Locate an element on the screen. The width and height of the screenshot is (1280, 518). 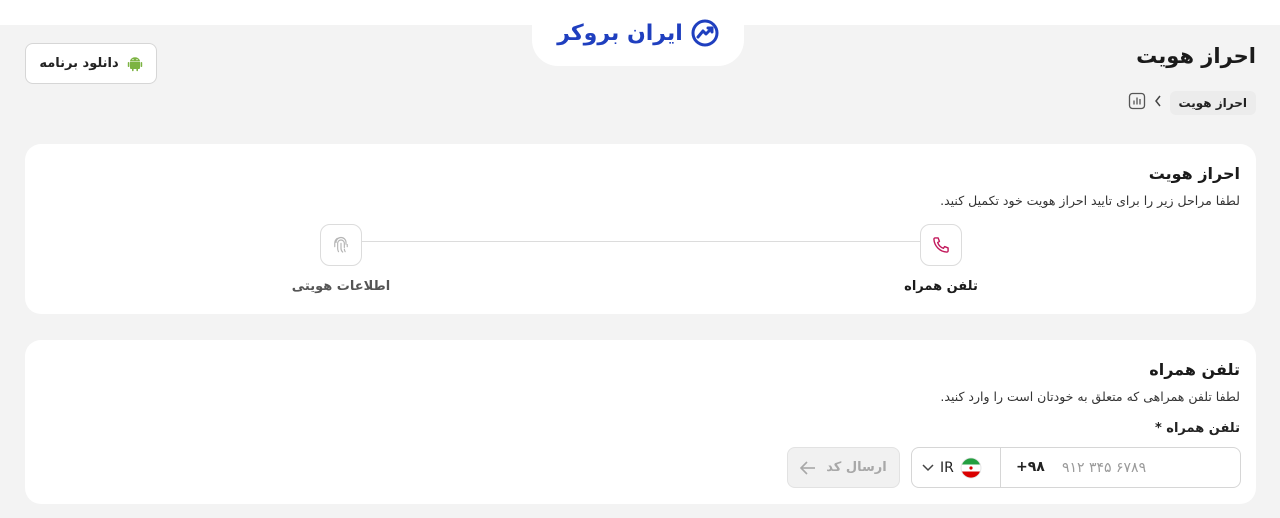
phone-field-label: تلفن همراه * is located at coordinates (1197, 428).